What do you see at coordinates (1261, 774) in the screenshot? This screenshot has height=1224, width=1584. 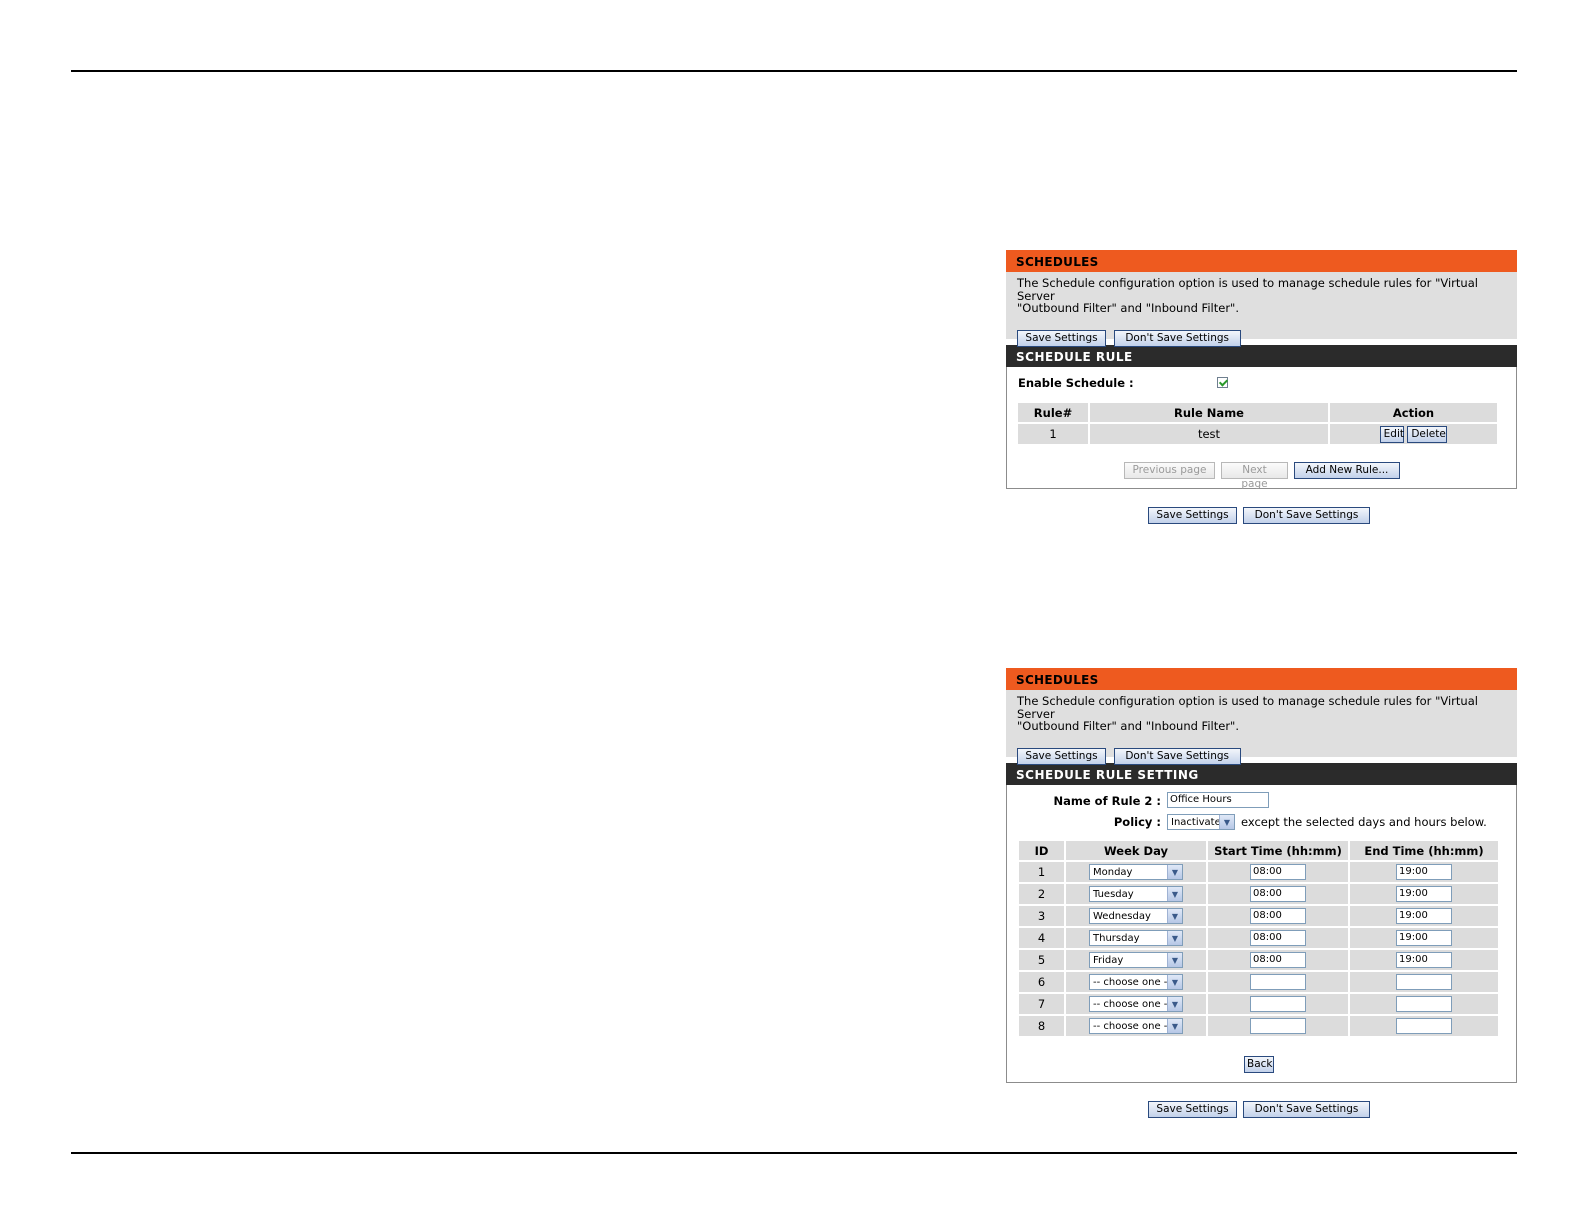 I see `schedule-rule-setting-header: SCHEDULE RULE SETTING` at bounding box center [1261, 774].